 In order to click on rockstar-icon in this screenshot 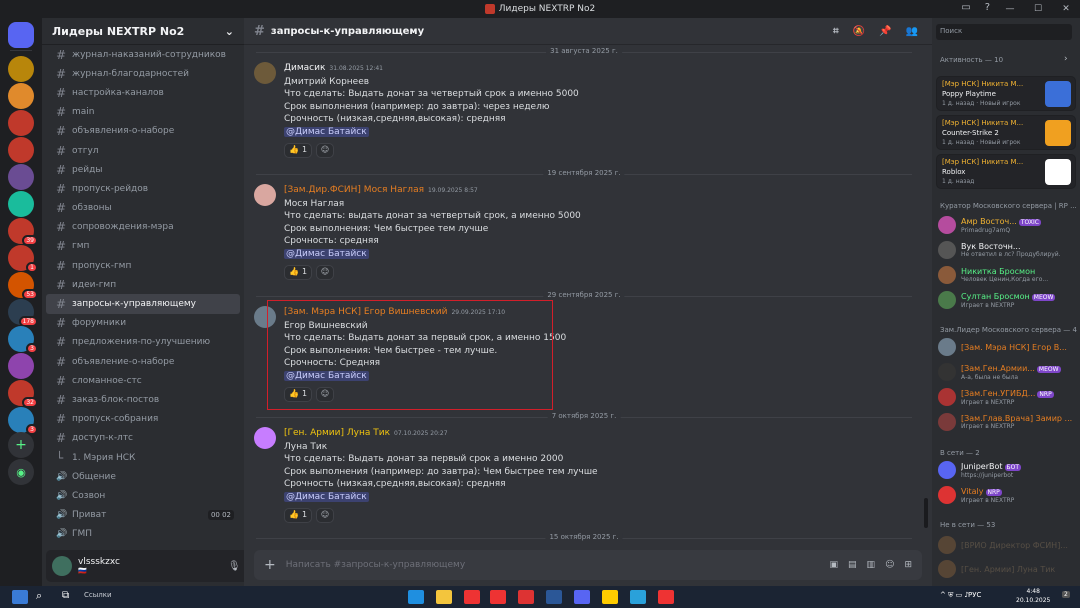, I will do `click(526, 597)`.